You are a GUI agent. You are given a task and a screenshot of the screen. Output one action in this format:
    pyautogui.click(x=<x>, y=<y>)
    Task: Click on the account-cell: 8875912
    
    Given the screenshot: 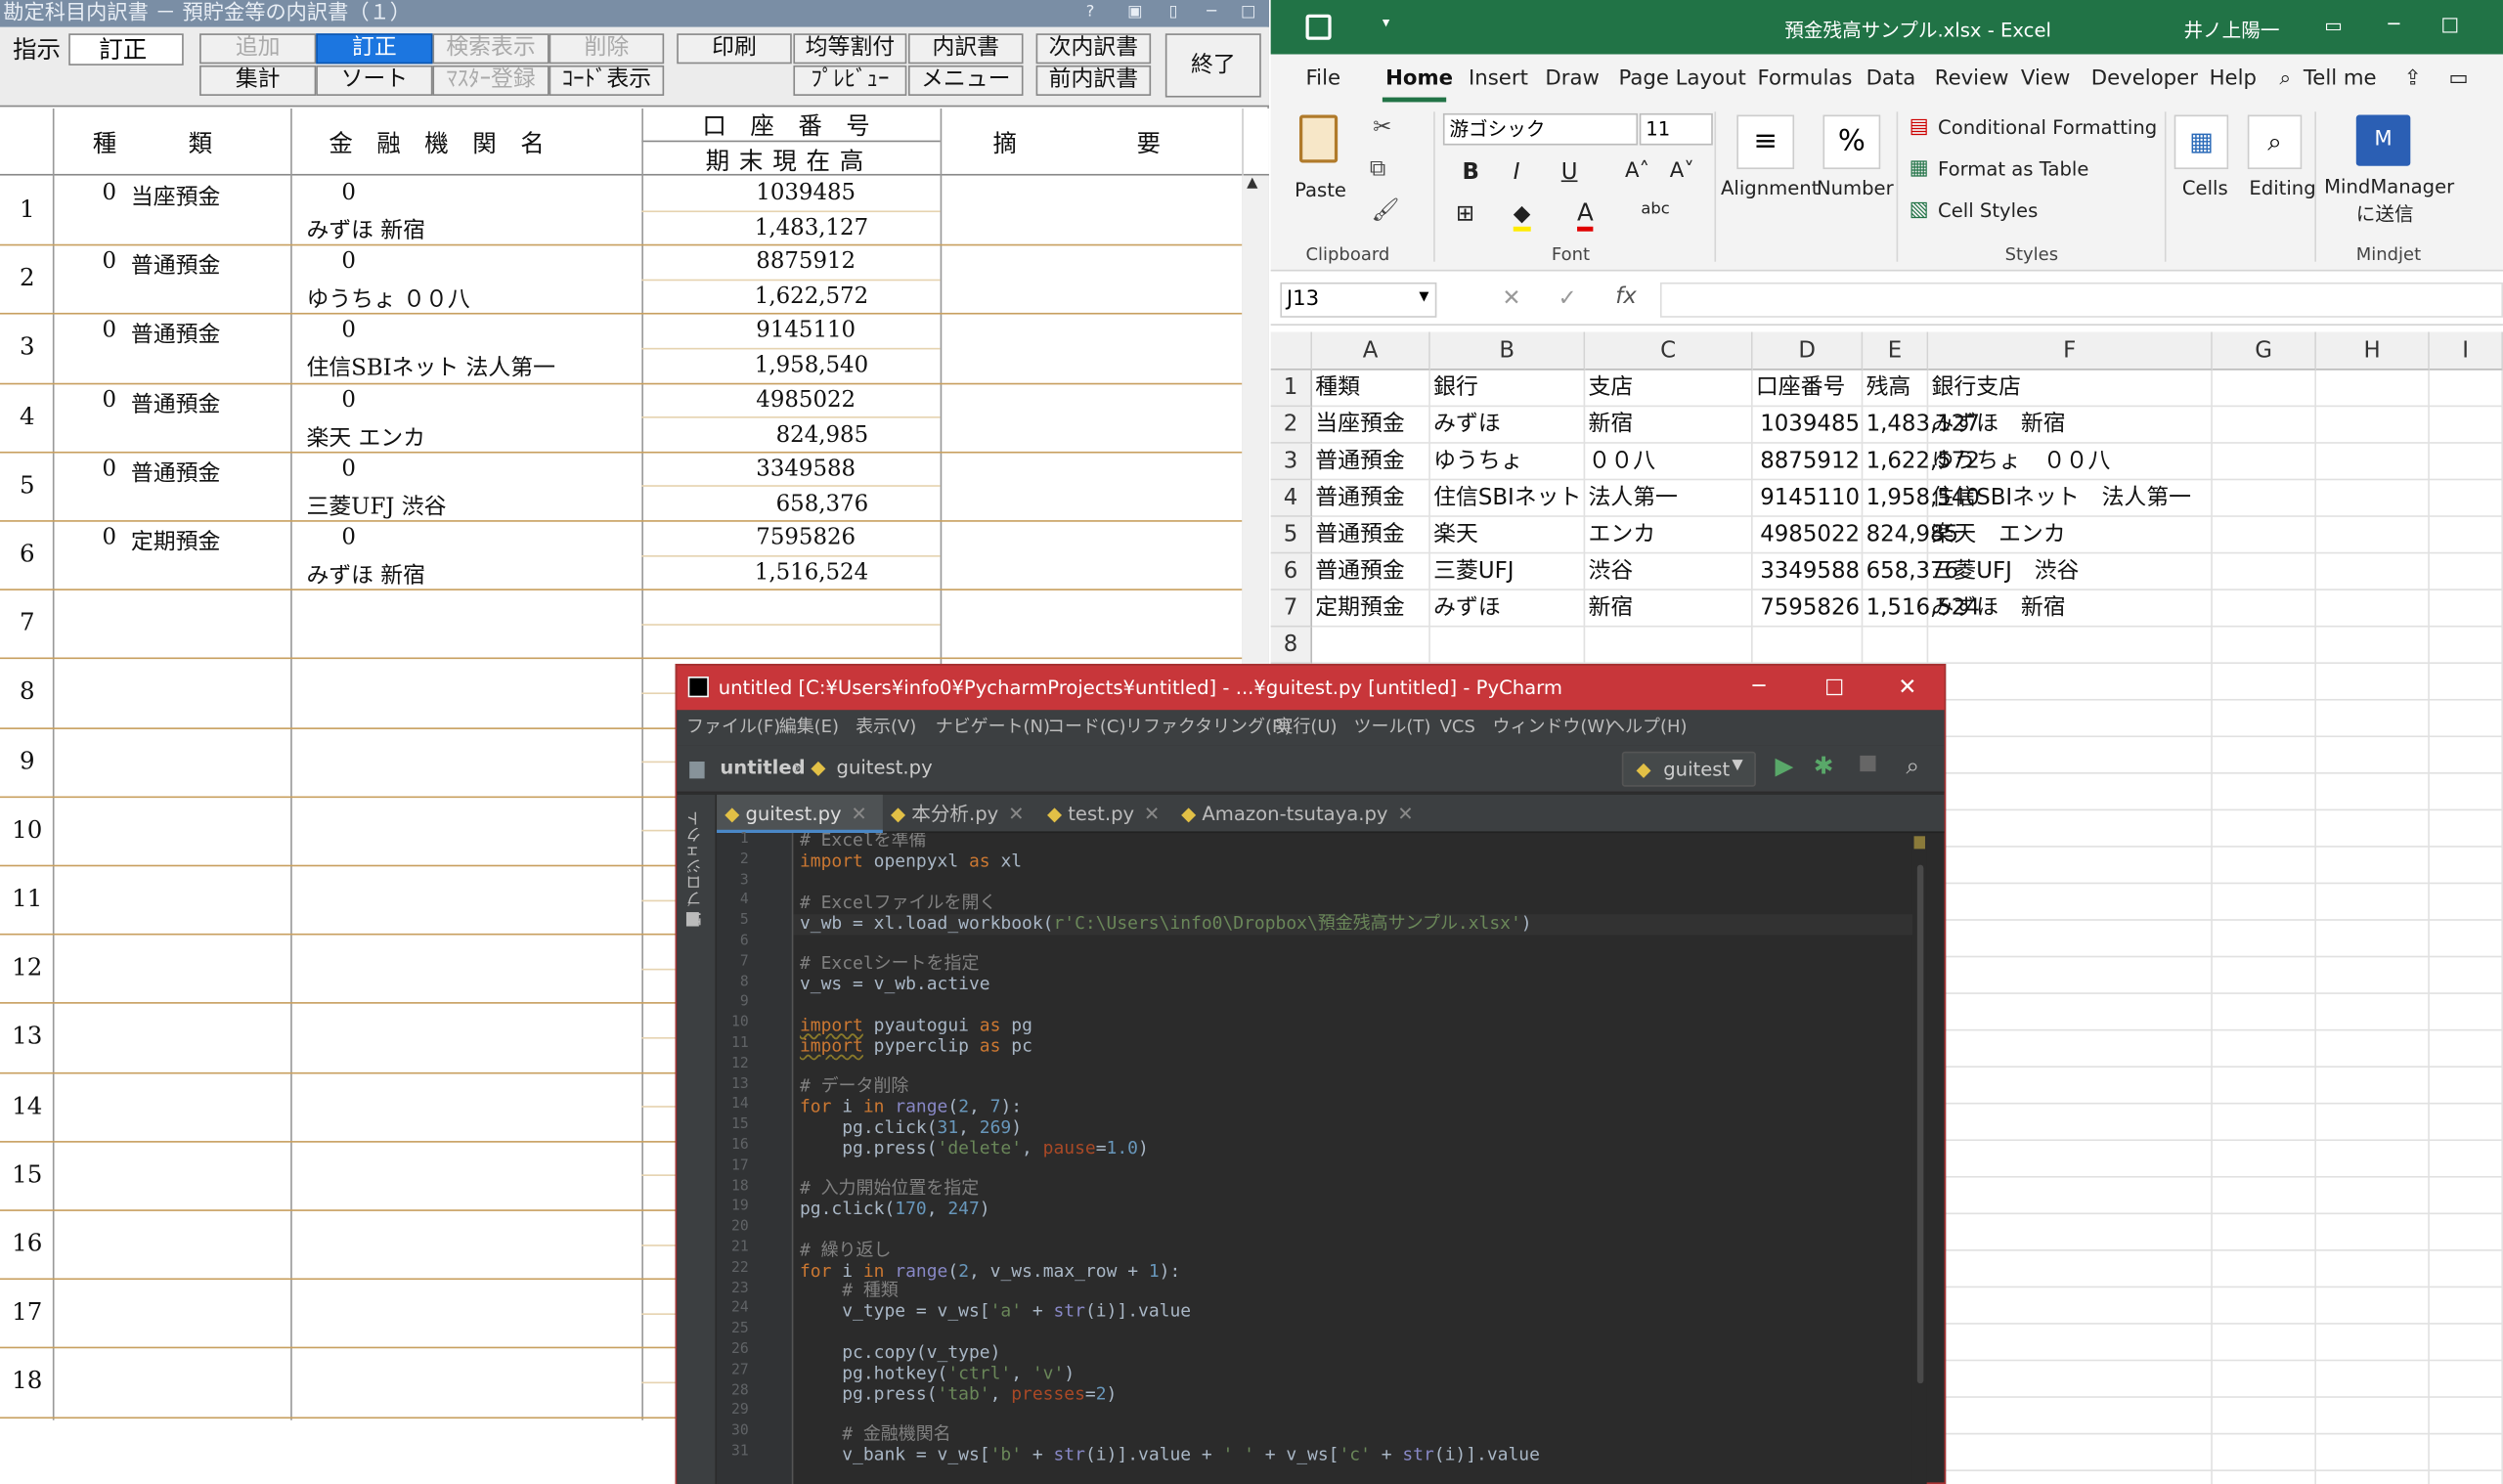 What is the action you would take?
    pyautogui.click(x=750, y=262)
    